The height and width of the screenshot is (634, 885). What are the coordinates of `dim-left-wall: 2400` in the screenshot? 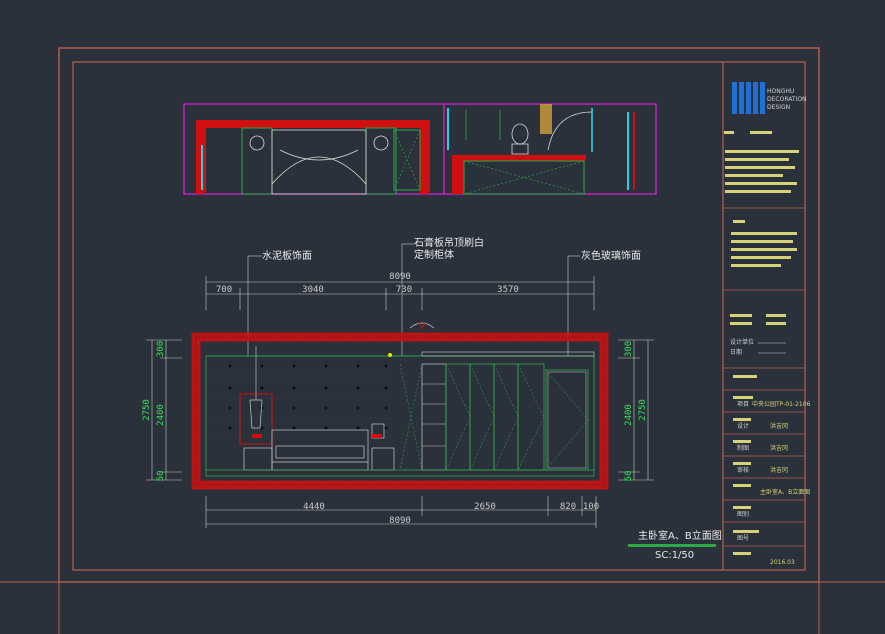 It's located at (161, 415).